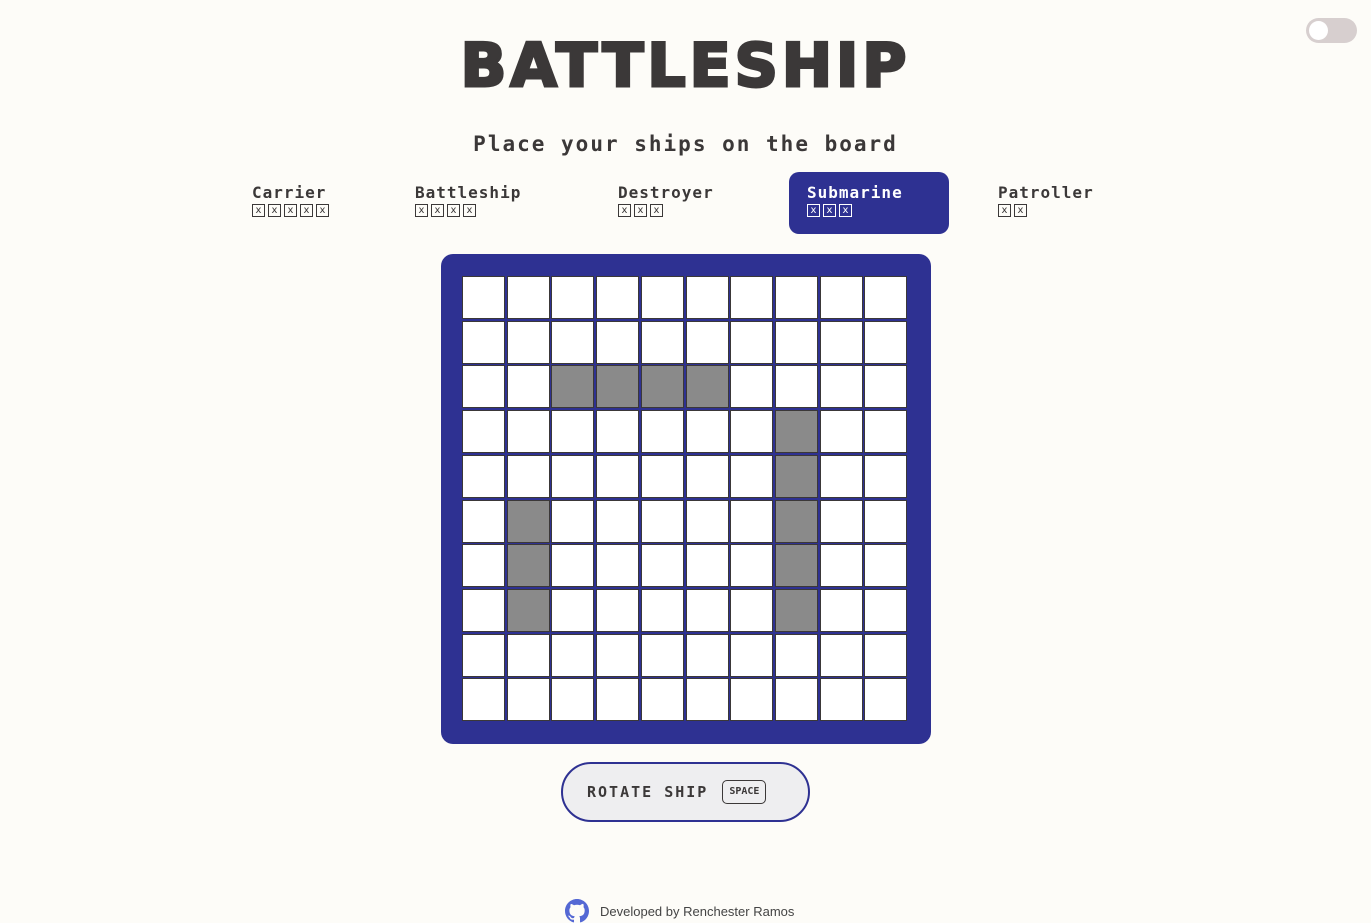 This screenshot has width=1371, height=923. I want to click on ship-option-carrier: Carrier xxxxx, so click(294, 203).